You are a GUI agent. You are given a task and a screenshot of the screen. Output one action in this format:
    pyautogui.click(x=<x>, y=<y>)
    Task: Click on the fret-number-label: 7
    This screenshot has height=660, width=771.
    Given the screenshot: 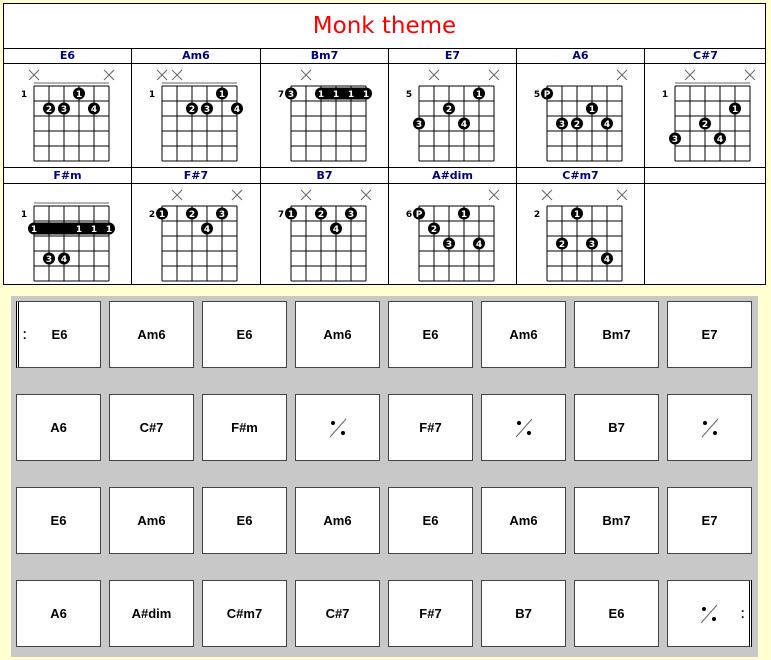 What is the action you would take?
    pyautogui.click(x=281, y=215)
    